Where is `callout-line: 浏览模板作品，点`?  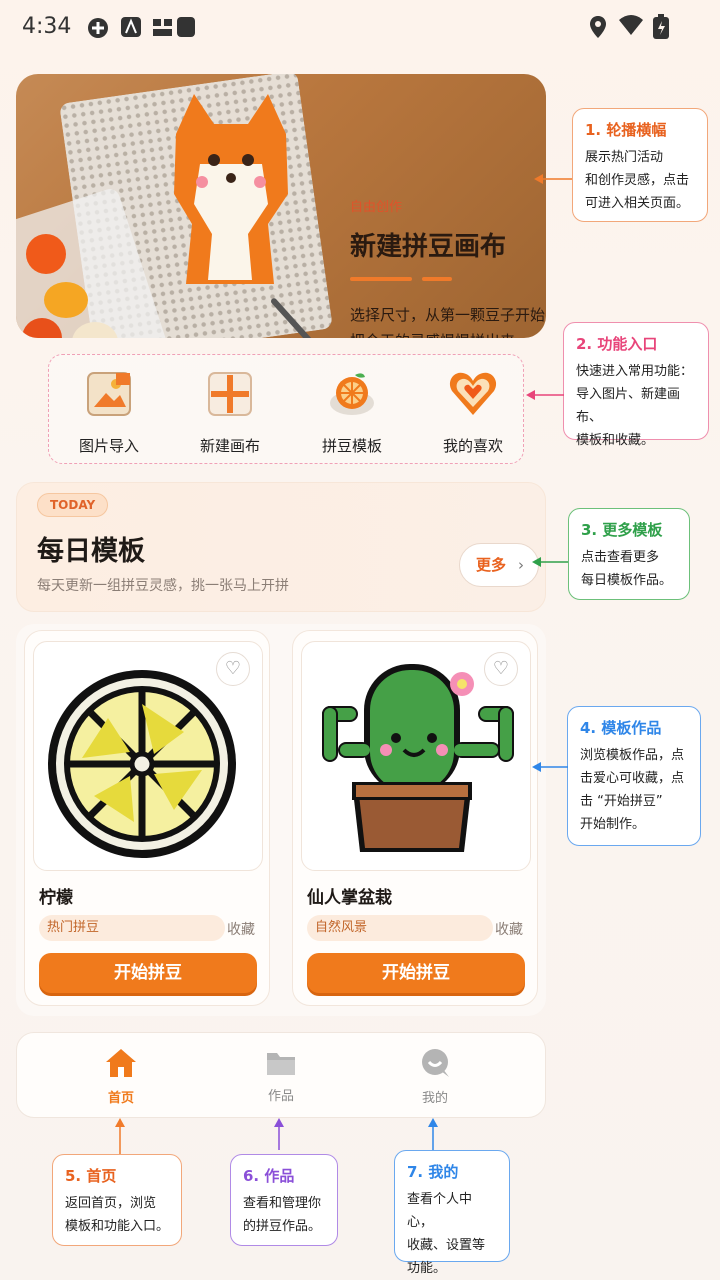
callout-line: 浏览模板作品，点 is located at coordinates (632, 755).